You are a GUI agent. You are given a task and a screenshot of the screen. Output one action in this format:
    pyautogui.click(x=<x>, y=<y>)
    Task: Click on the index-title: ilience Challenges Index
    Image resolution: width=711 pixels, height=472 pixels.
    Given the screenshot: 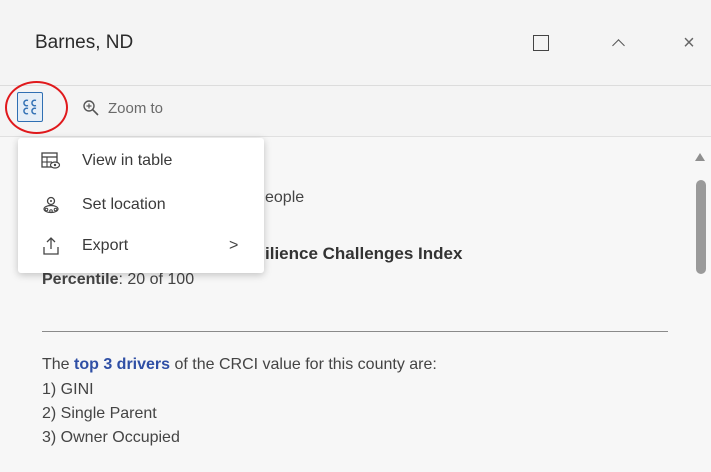 What is the action you would take?
    pyautogui.click(x=364, y=253)
    